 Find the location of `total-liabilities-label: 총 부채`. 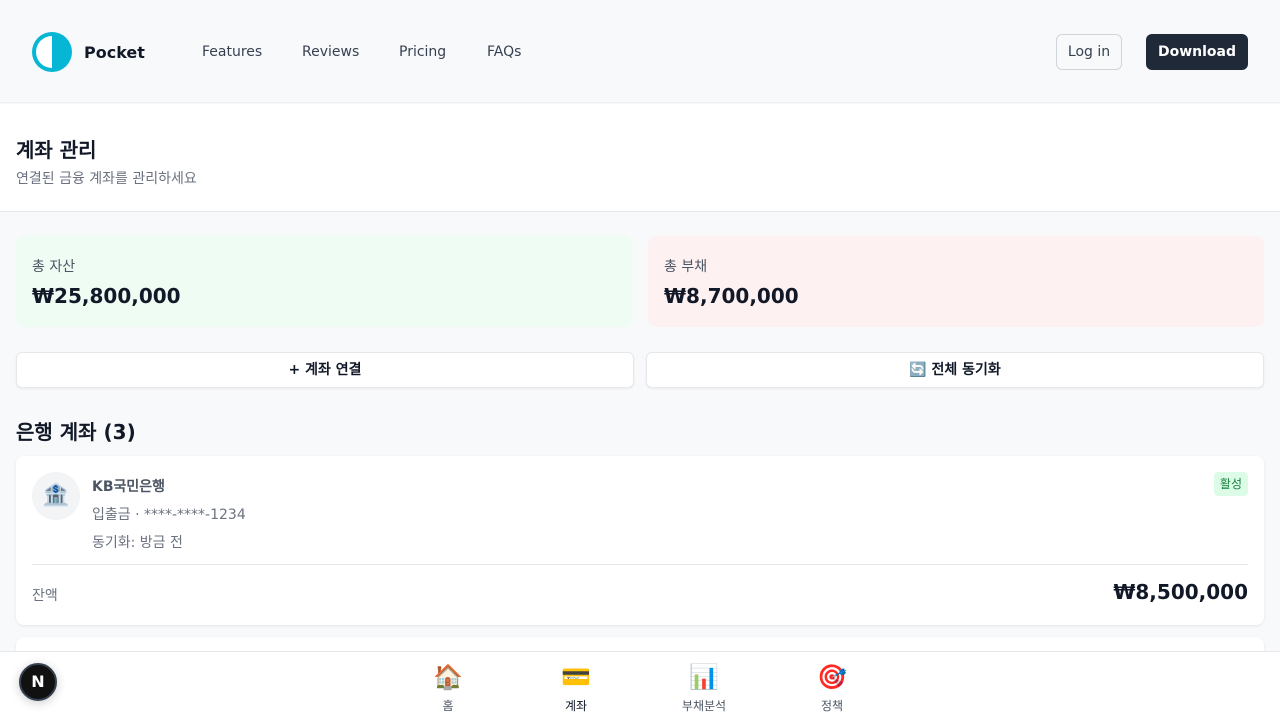

total-liabilities-label: 총 부채 is located at coordinates (686, 267).